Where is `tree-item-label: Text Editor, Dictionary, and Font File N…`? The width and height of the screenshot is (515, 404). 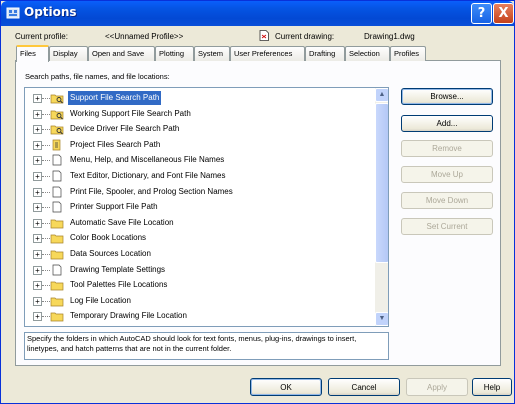
tree-item-label: Text Editor, Dictionary, and Font File N… is located at coordinates (148, 175).